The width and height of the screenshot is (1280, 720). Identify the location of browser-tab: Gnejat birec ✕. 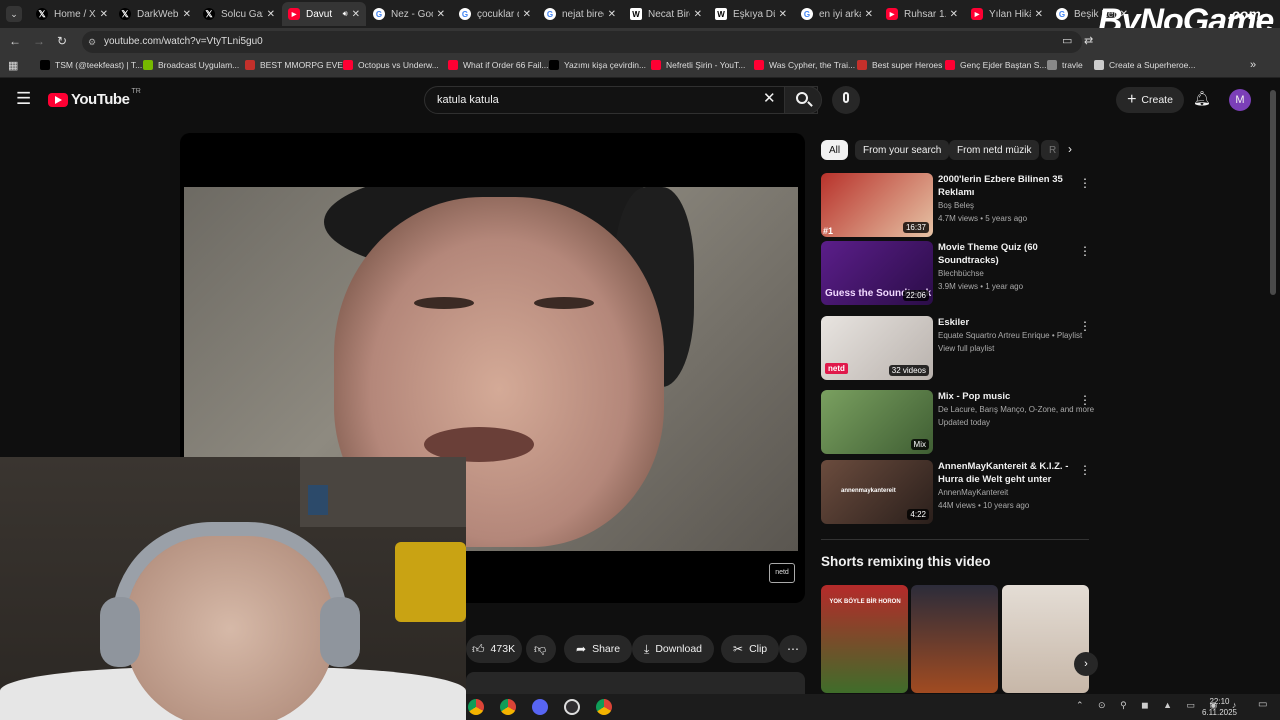
(580, 14).